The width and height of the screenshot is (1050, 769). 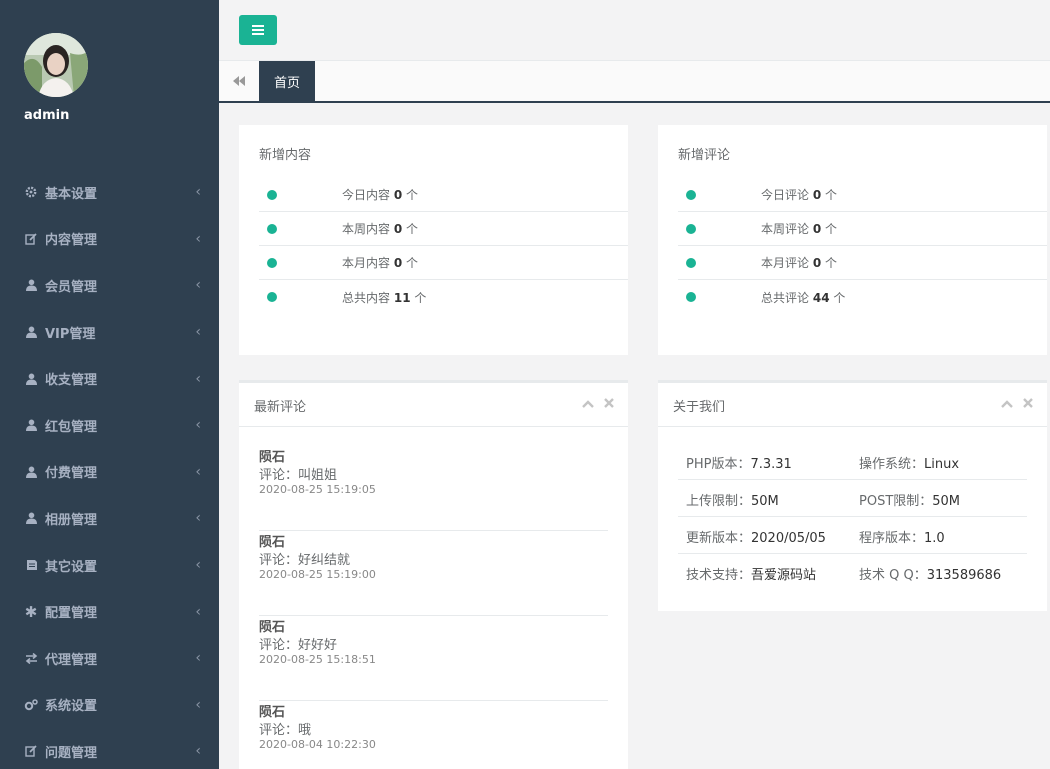 I want to click on stat-row: 今日评论 0 个, so click(x=862, y=195).